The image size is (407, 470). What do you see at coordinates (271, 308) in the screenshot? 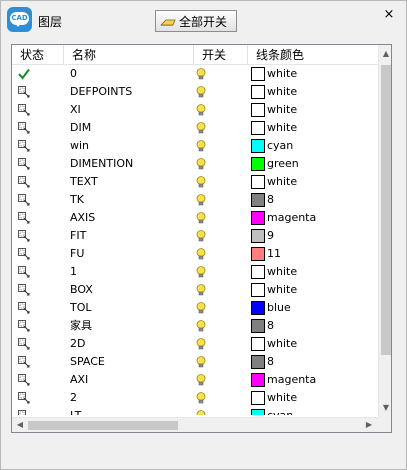
I see `layer-color: blue` at bounding box center [271, 308].